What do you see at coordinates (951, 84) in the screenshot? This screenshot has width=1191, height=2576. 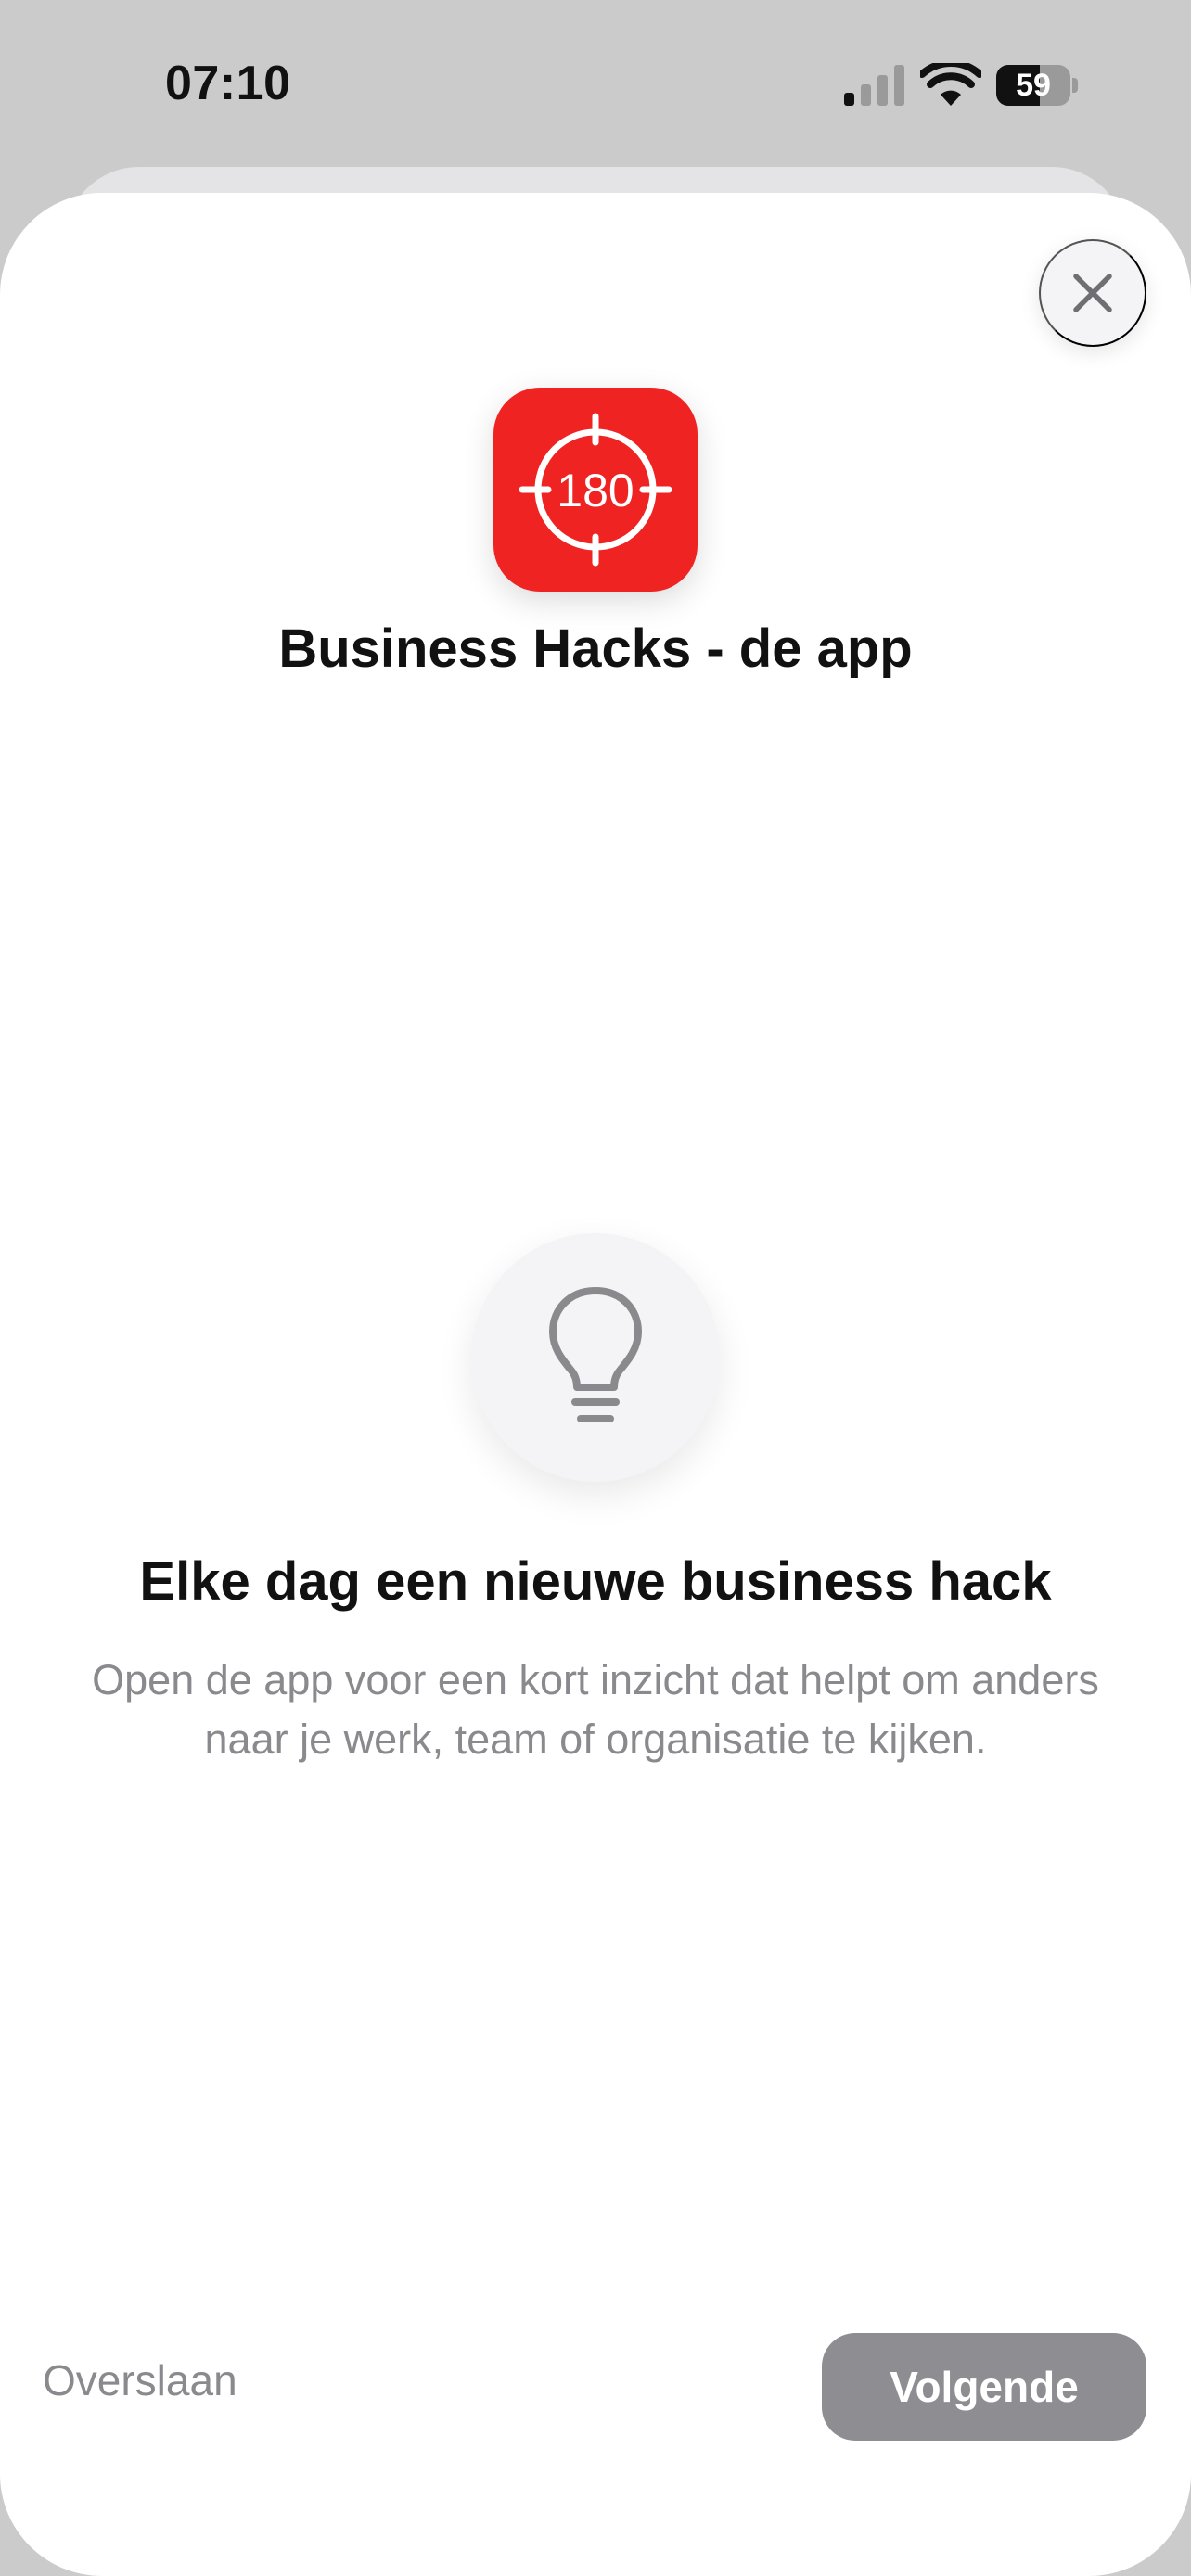 I see `wifi-icon` at bounding box center [951, 84].